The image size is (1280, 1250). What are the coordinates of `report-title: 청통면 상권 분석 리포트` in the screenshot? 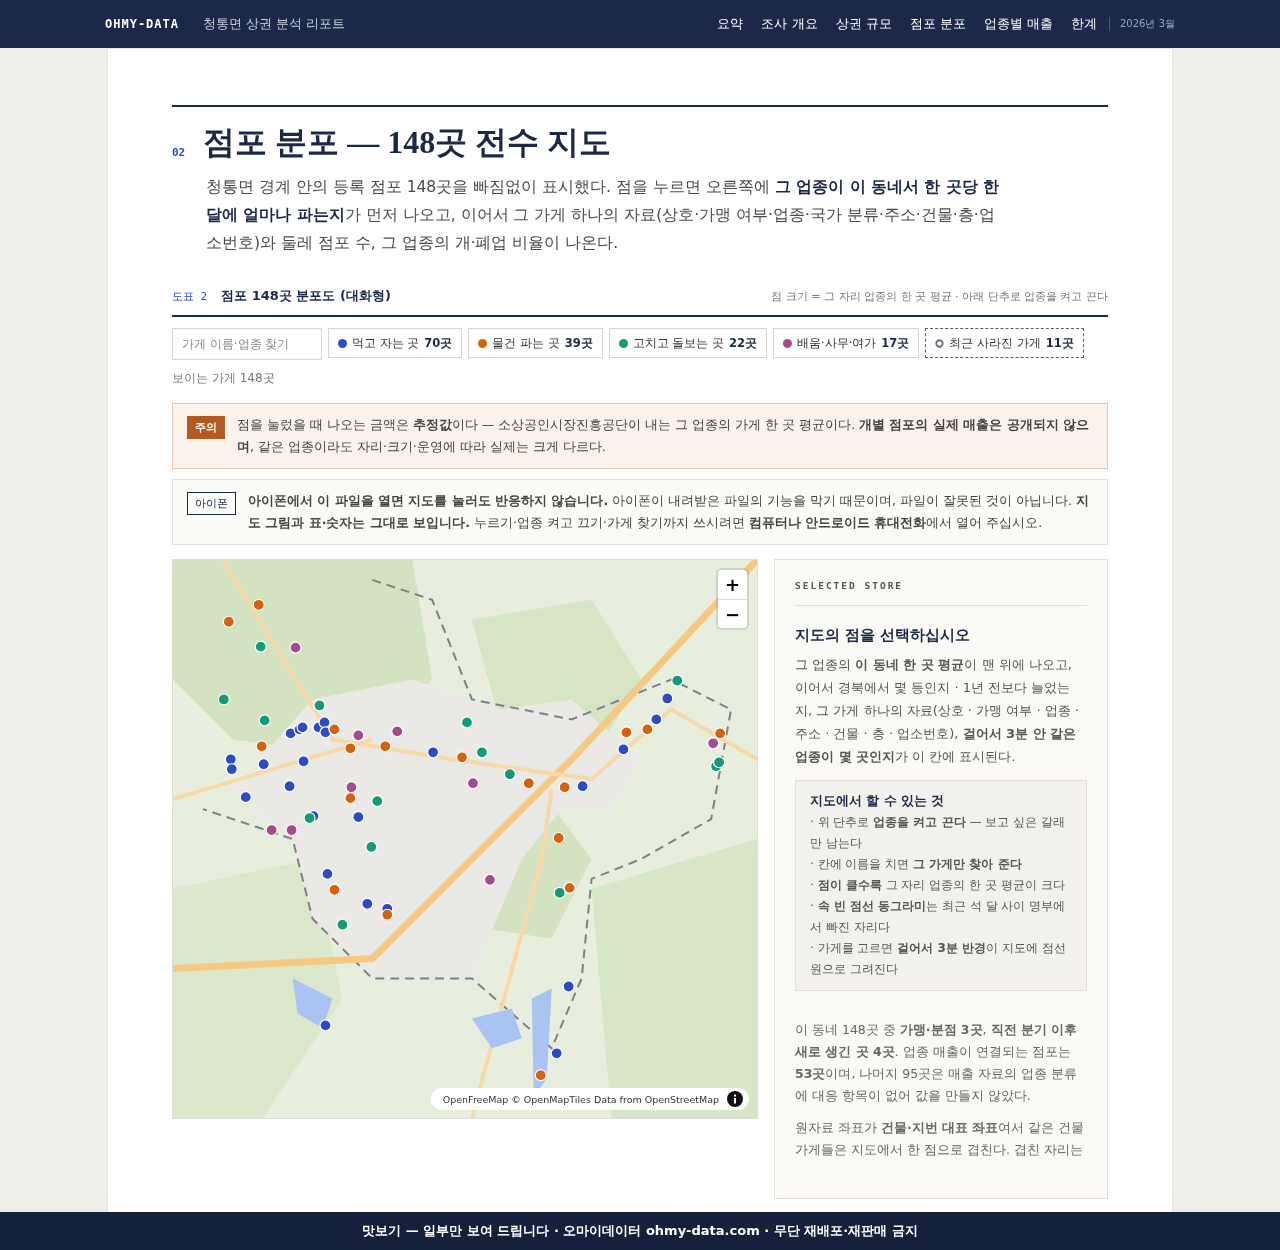 It's located at (274, 24).